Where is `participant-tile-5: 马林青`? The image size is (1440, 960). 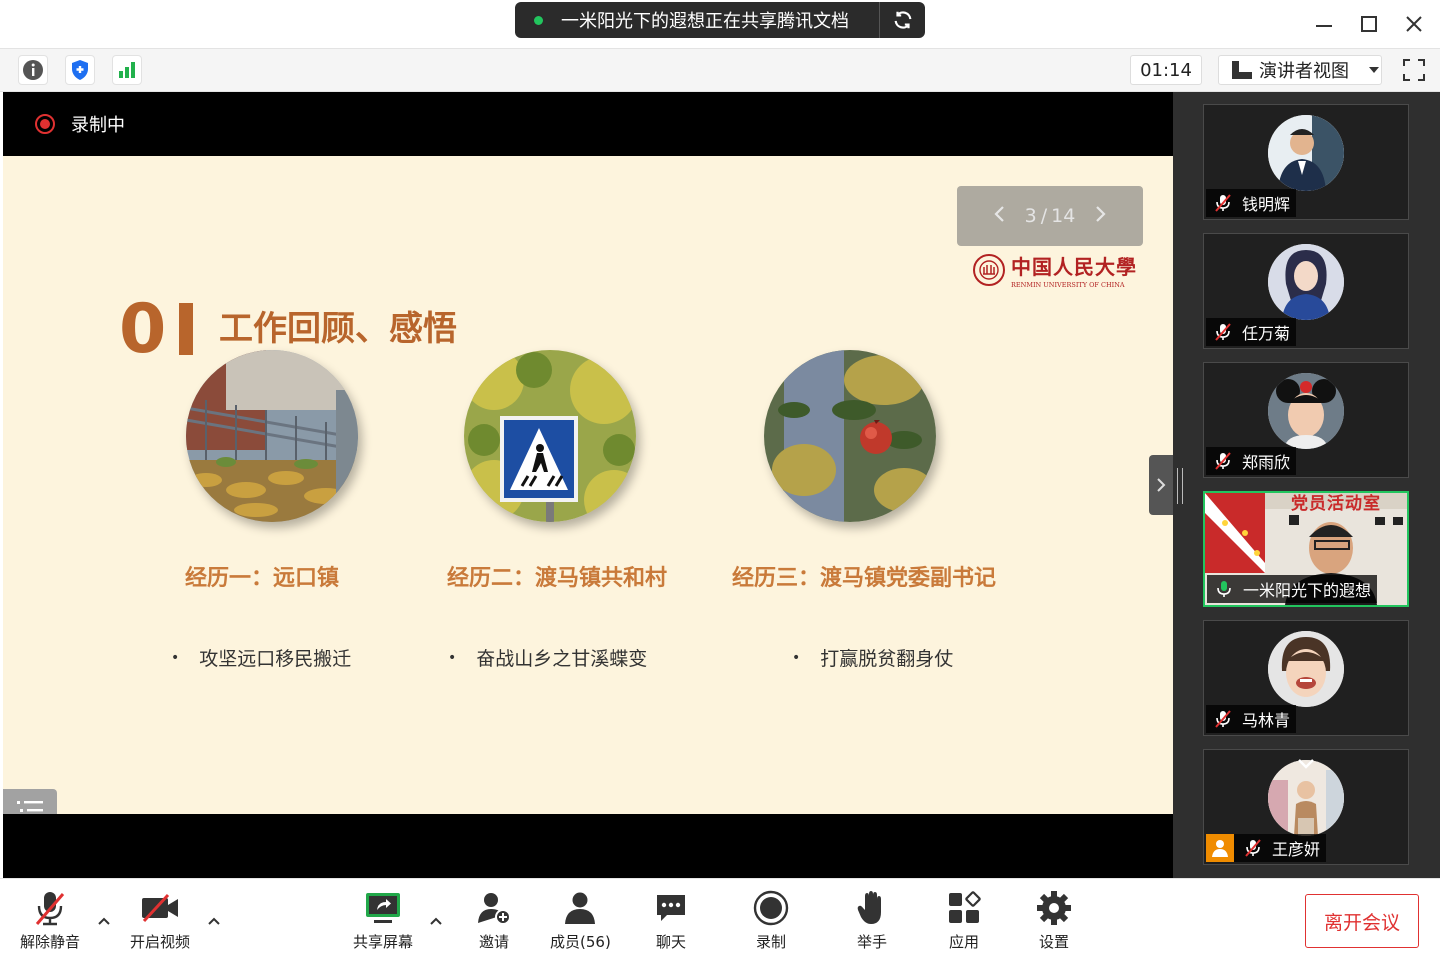 participant-tile-5: 马林青 is located at coordinates (1306, 678).